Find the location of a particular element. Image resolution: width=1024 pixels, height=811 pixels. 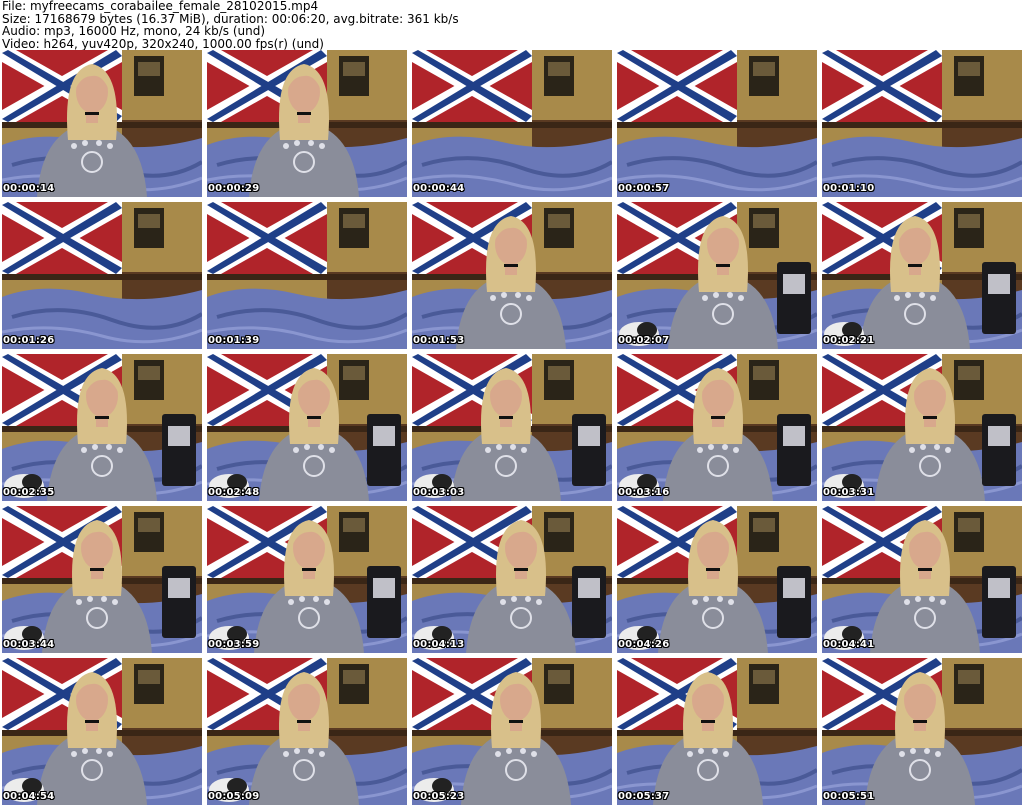

video-thumbnail: 00:05:09 is located at coordinates (307, 731).